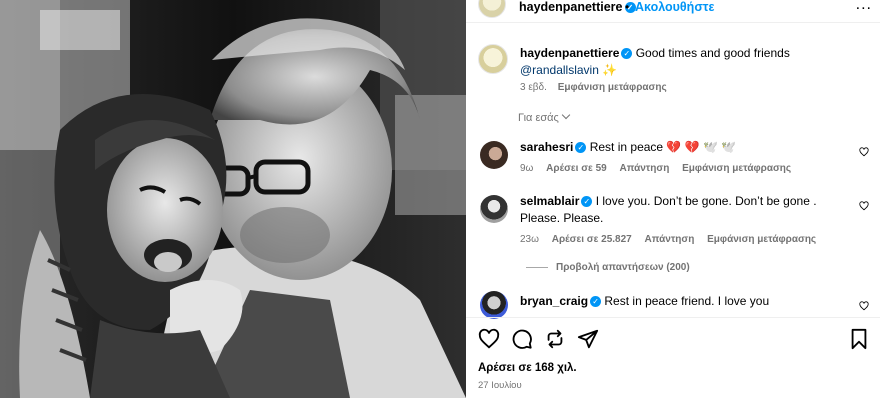 This screenshot has width=880, height=398. Describe the element at coordinates (610, 70) in the screenshot. I see `sparkles-emoji: ✨` at that location.